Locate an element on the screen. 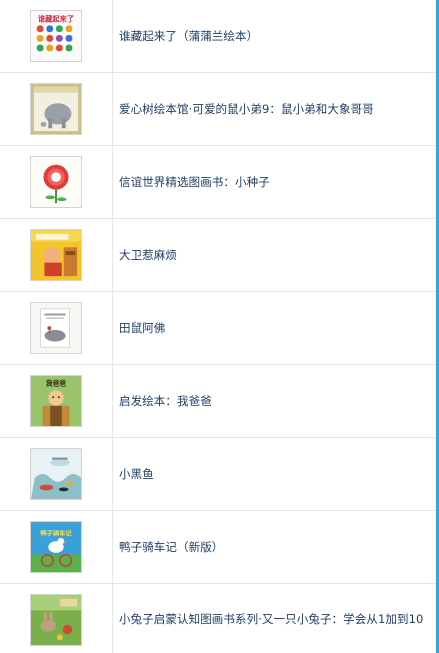 This screenshot has height=653, width=439. book-cover-thumbnail: 鸭子骑车记 is located at coordinates (56, 547).